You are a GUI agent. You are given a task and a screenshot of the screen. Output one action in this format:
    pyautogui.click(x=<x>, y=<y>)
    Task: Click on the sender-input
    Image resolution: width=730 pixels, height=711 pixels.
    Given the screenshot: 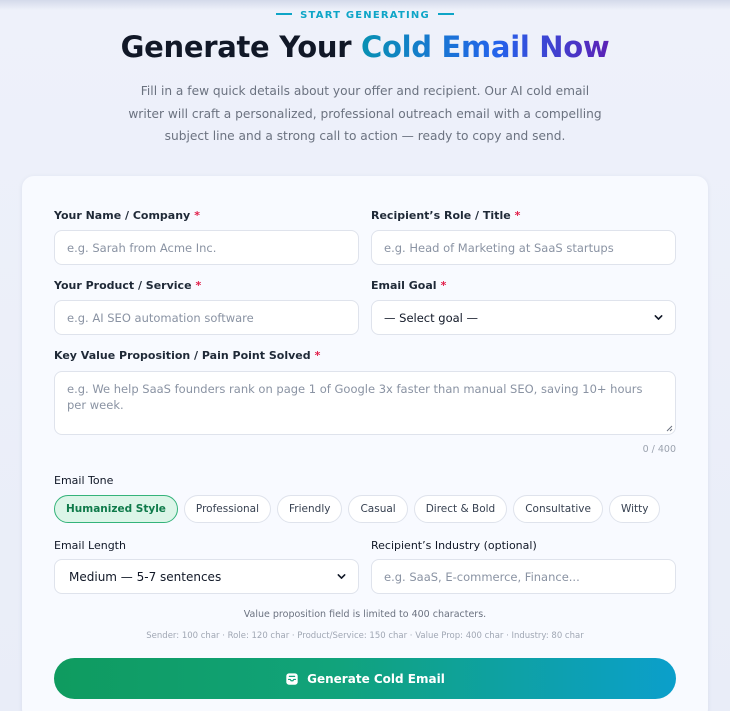 What is the action you would take?
    pyautogui.click(x=206, y=247)
    